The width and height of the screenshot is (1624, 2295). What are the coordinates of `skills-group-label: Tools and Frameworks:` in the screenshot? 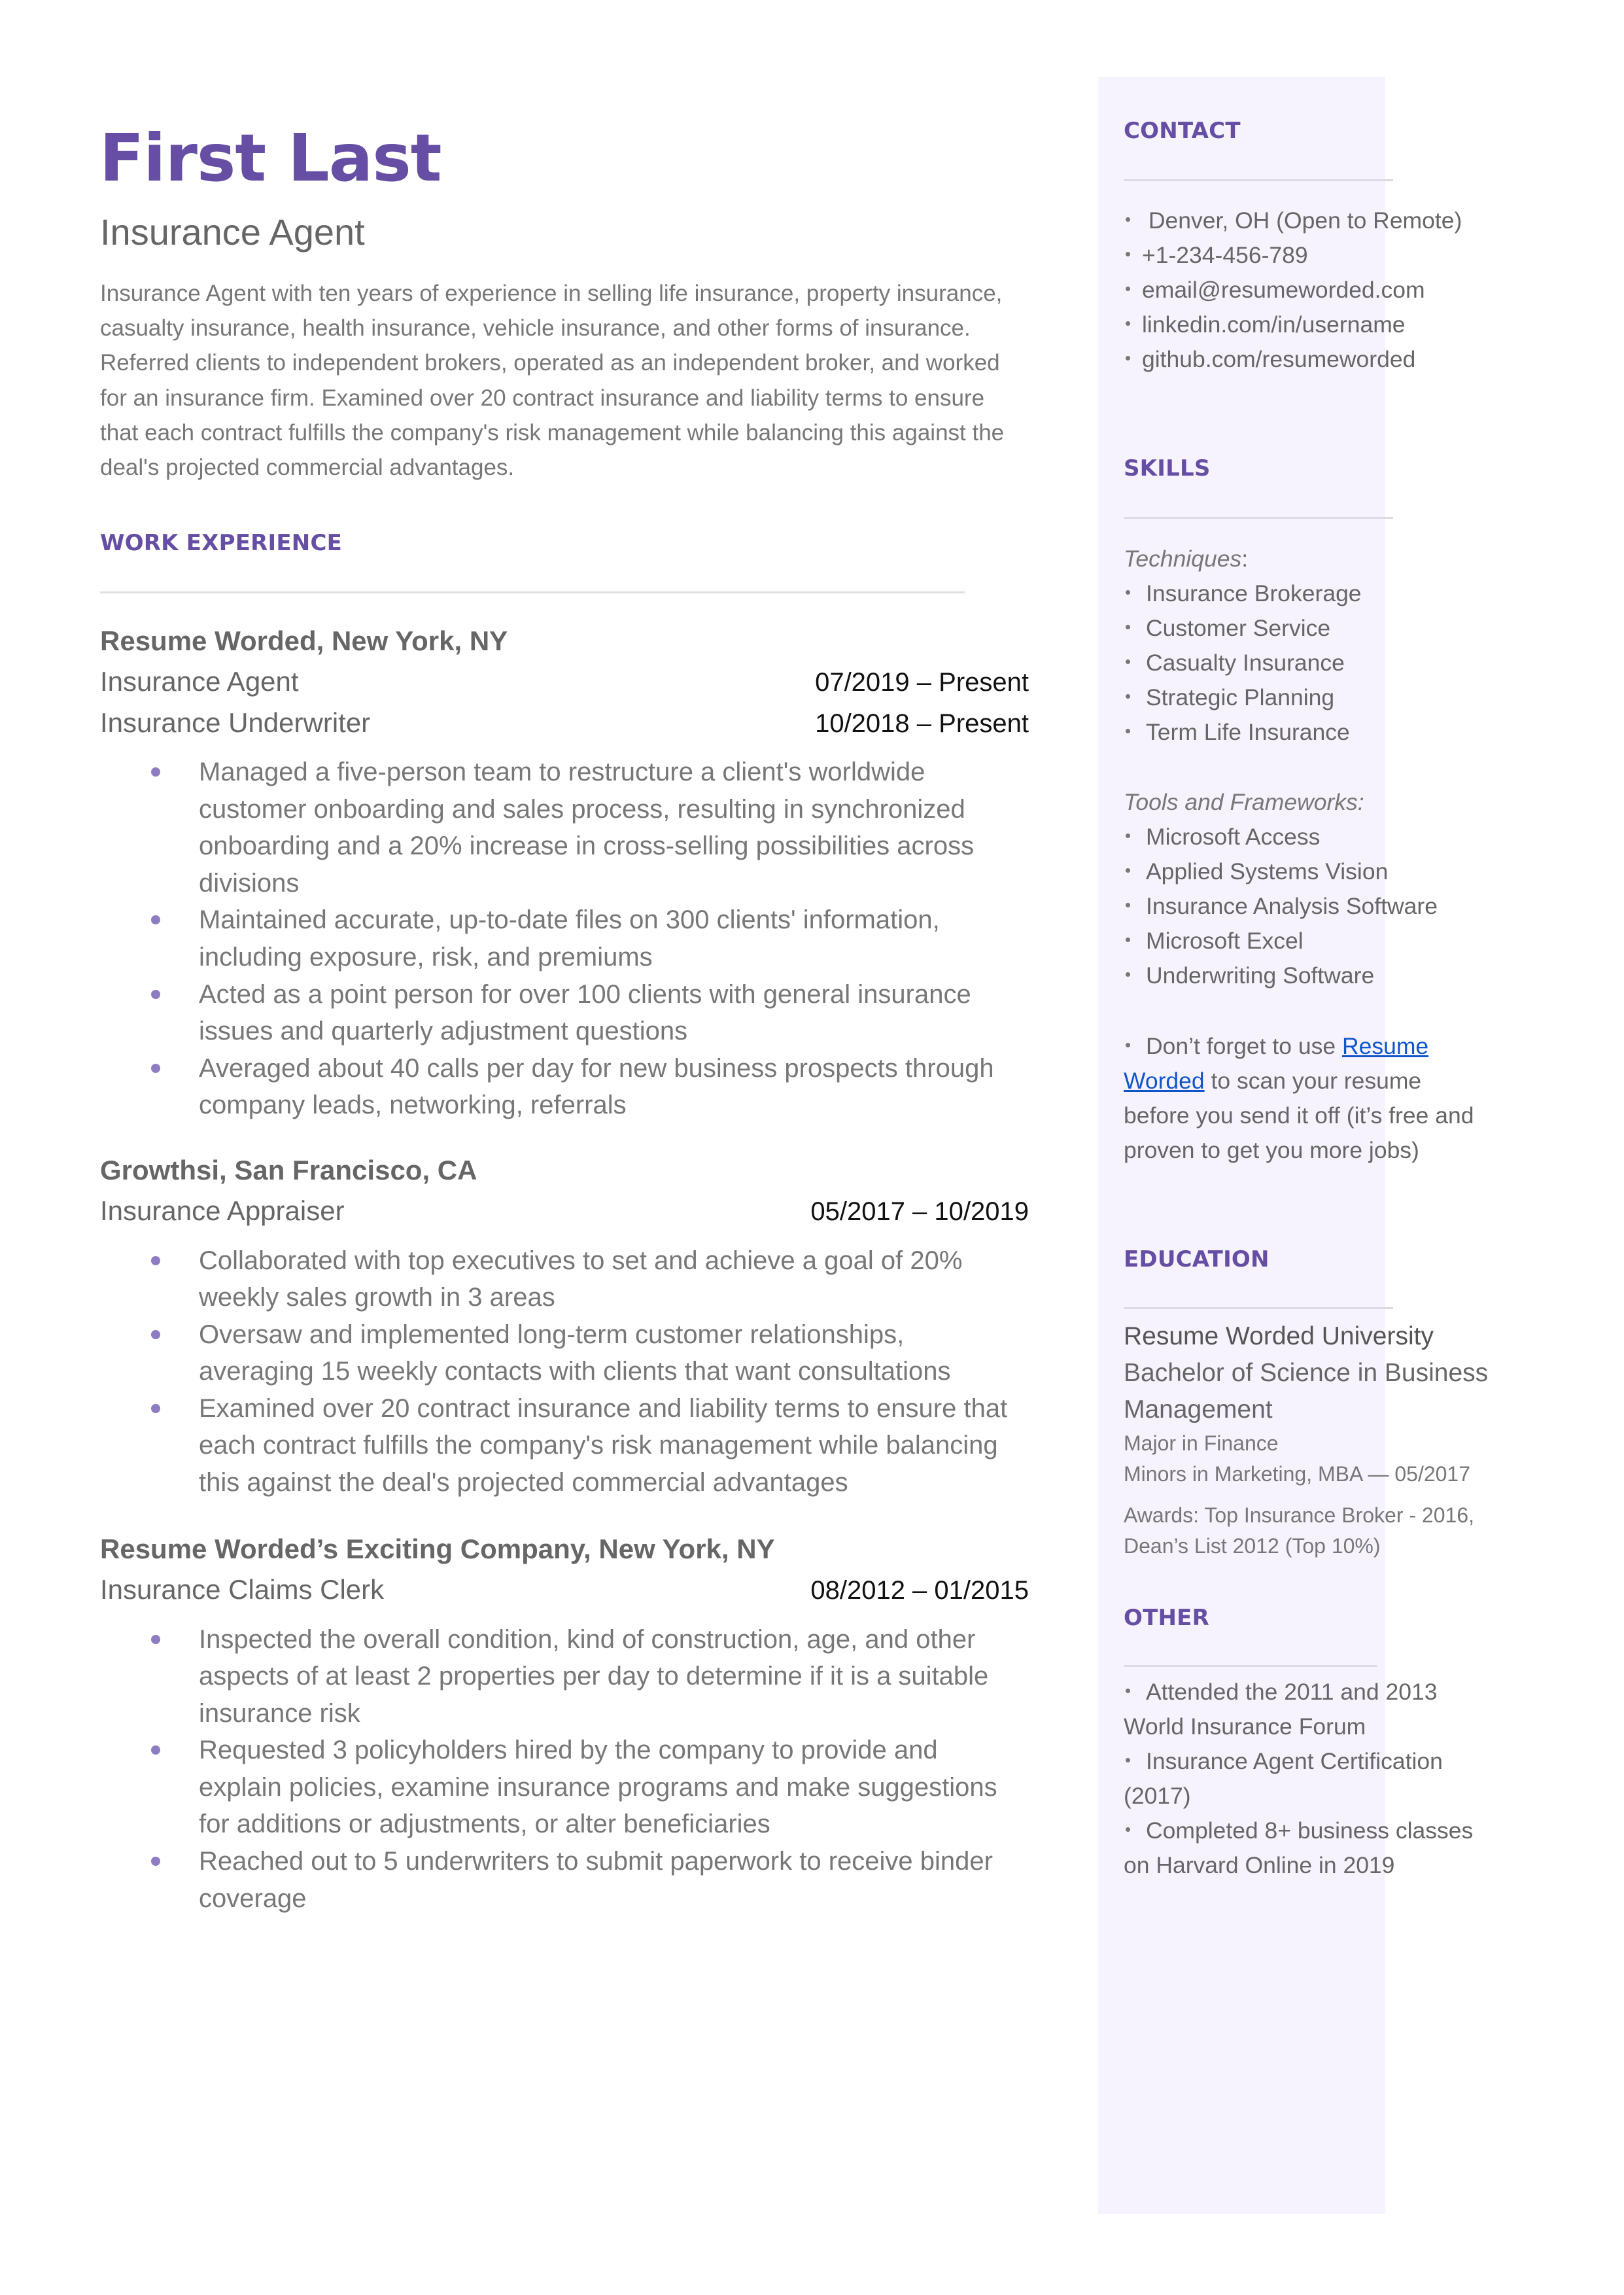 It's located at (1281, 802).